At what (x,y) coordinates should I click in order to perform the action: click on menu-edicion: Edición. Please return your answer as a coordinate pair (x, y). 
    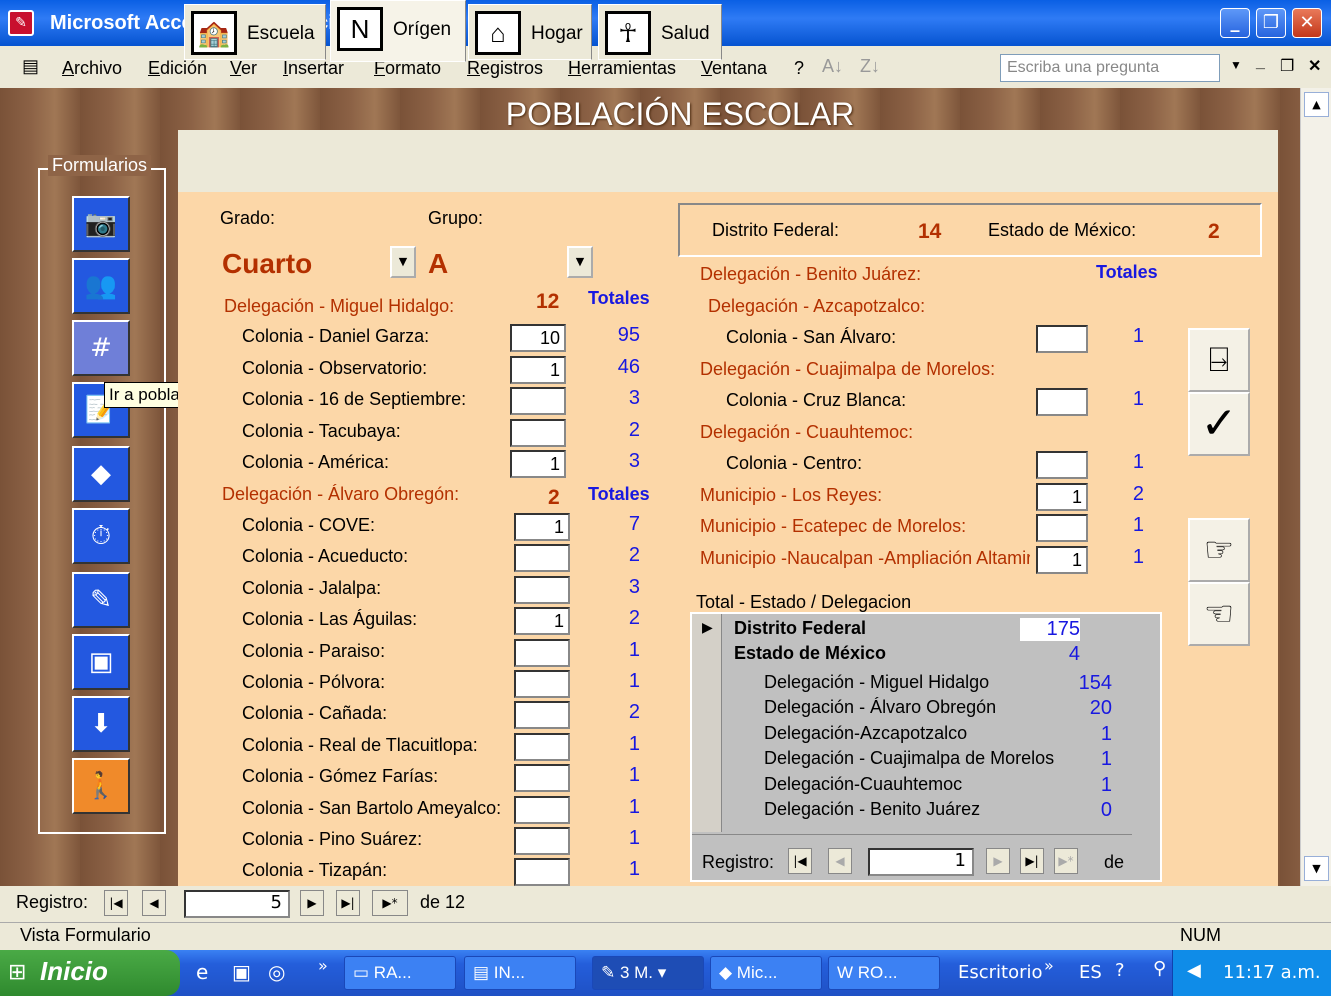
    Looking at the image, I should click on (177, 68).